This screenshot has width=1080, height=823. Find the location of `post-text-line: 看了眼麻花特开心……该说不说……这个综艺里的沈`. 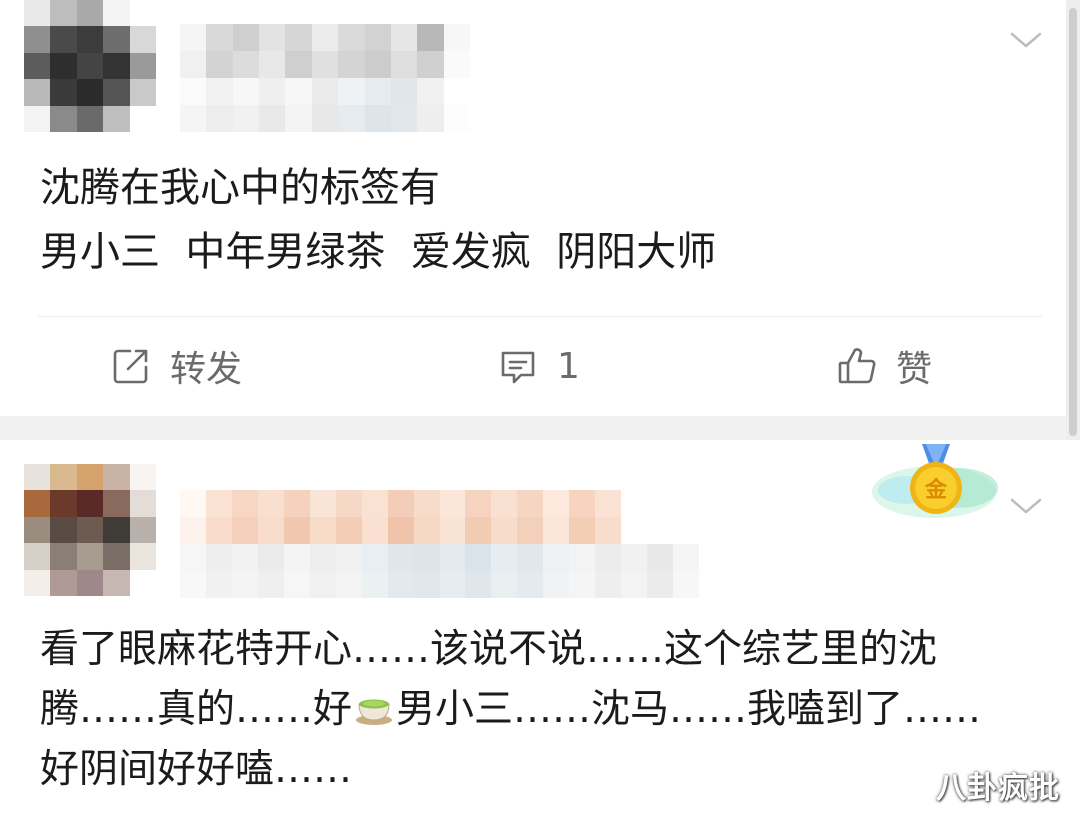

post-text-line: 看了眼麻花特开心……该说不说……这个综艺里的沈 is located at coordinates (489, 649).